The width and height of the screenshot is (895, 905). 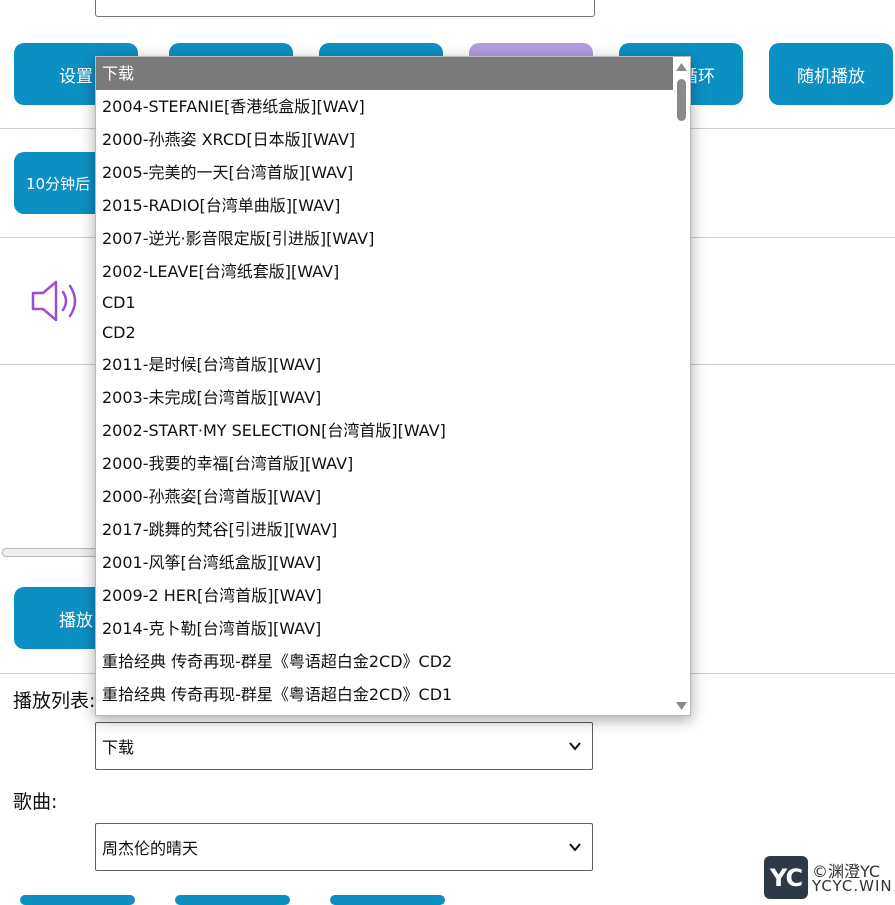 I want to click on scrollbar-thumb, so click(x=681, y=100).